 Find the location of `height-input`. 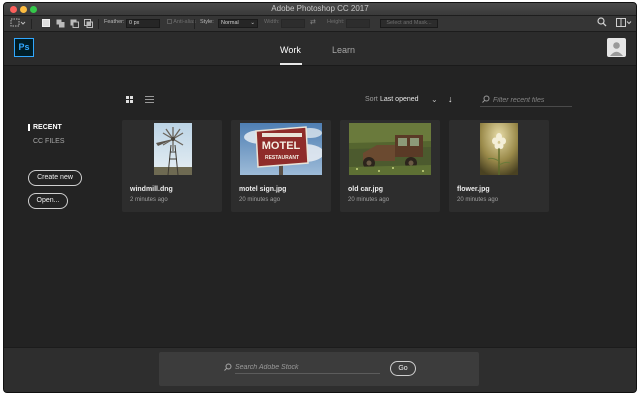

height-input is located at coordinates (358, 23).